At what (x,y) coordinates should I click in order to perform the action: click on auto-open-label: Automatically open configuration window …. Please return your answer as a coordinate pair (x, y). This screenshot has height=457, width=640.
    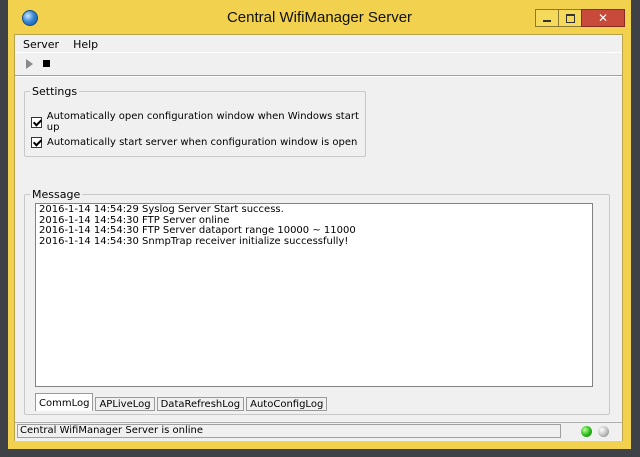
    Looking at the image, I should click on (202, 122).